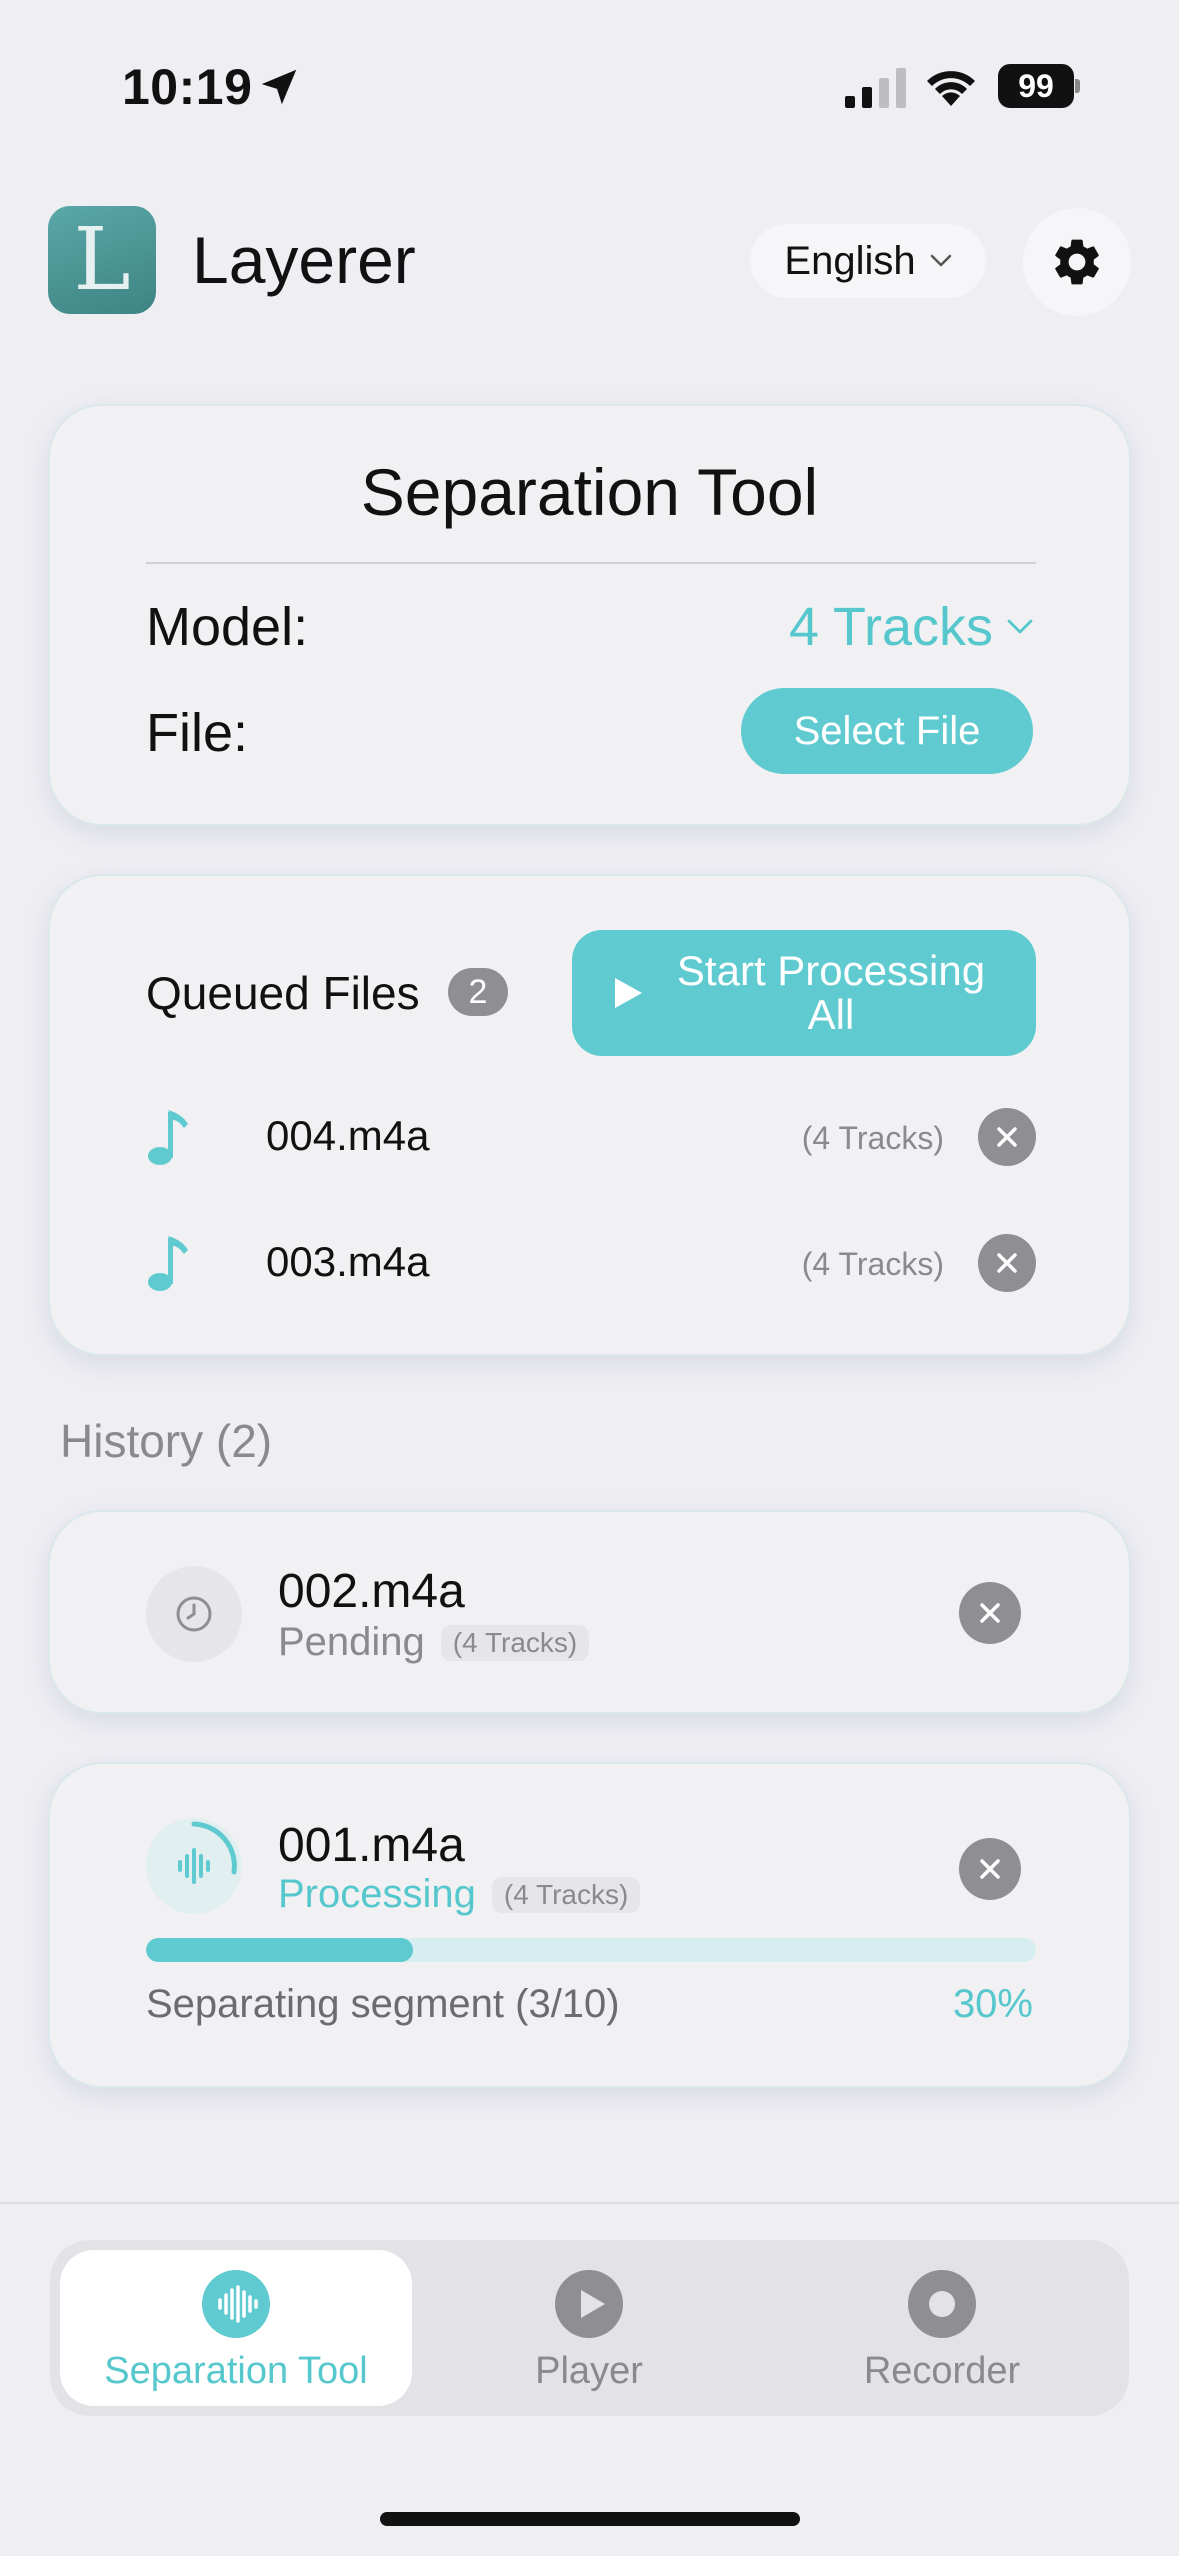 This screenshot has width=1179, height=2556. I want to click on history-item-pending: 002.m4a Pending (4 Tracks), so click(589, 1612).